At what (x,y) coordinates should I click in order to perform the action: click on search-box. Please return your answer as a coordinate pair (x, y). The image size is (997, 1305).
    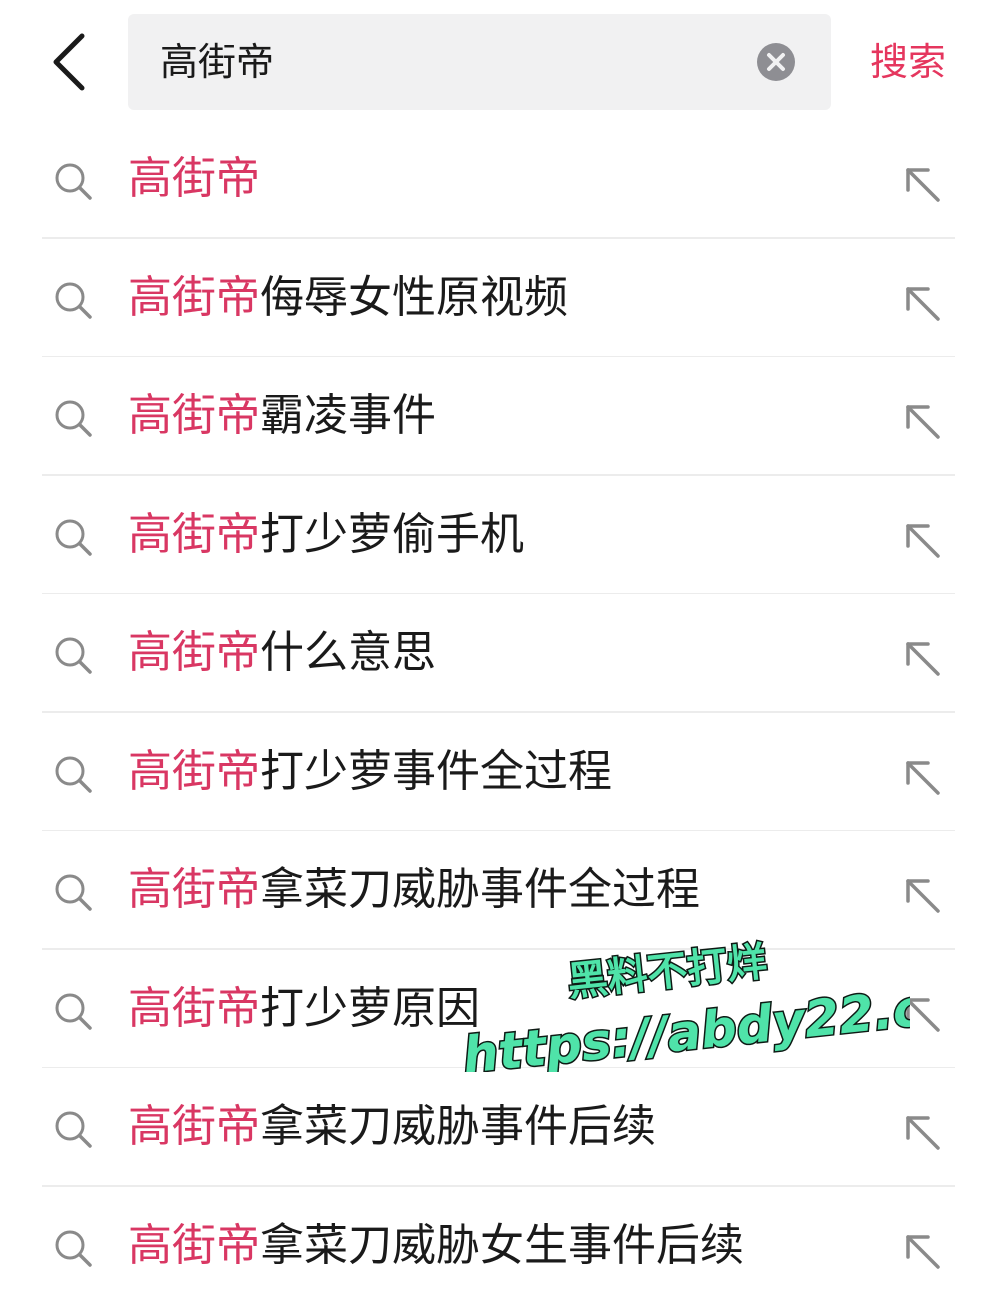
    Looking at the image, I should click on (479, 62).